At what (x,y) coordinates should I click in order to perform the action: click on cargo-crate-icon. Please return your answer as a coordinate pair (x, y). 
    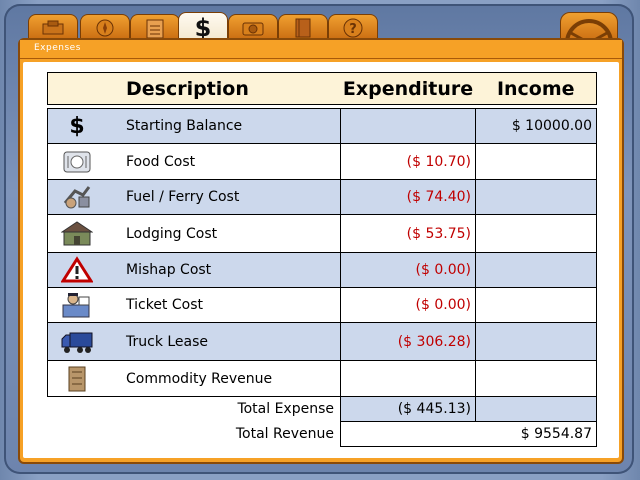
    Looking at the image, I should click on (77, 378).